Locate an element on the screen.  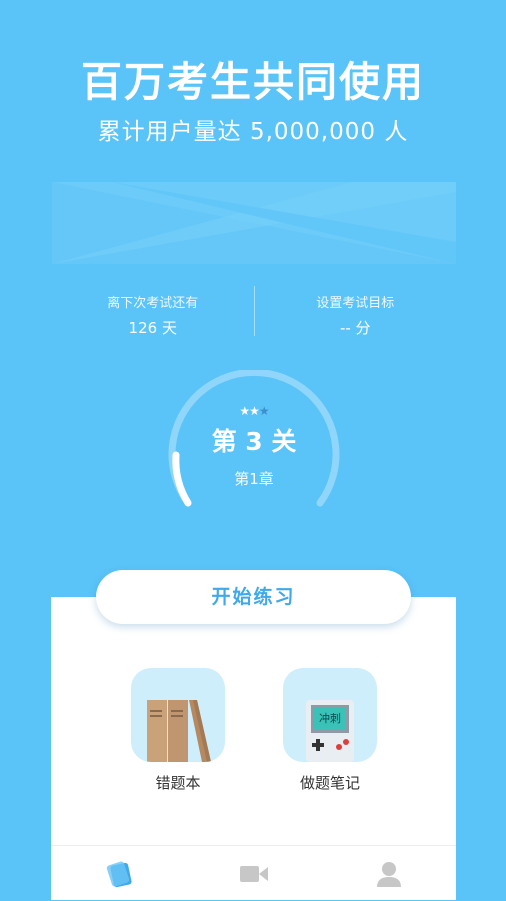
start-practice-button: 开始练习 is located at coordinates (253, 597).